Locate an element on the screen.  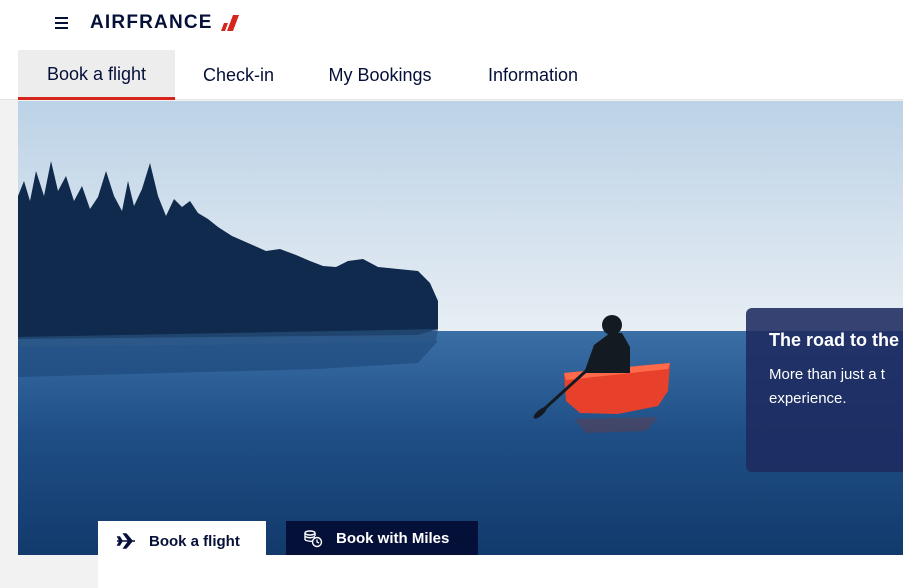
promo-title: The road to the is located at coordinates (834, 340).